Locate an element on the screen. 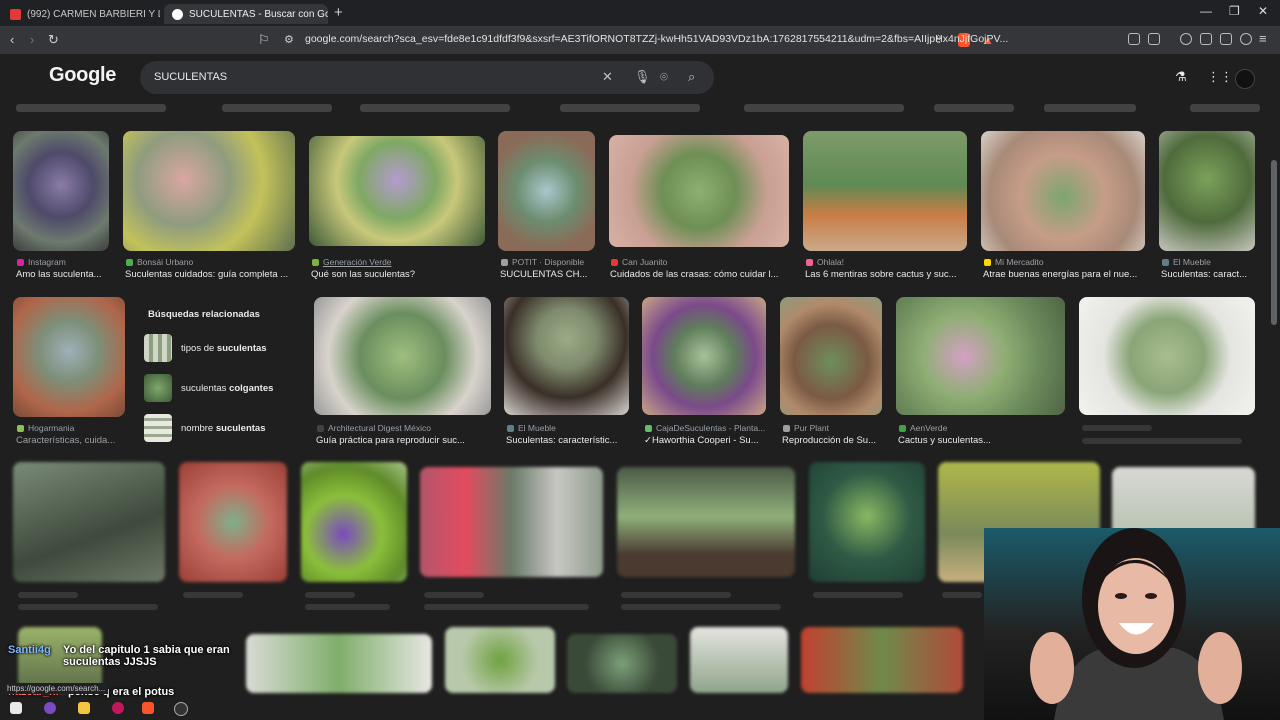  result-source: AenVerde is located at coordinates (923, 428).